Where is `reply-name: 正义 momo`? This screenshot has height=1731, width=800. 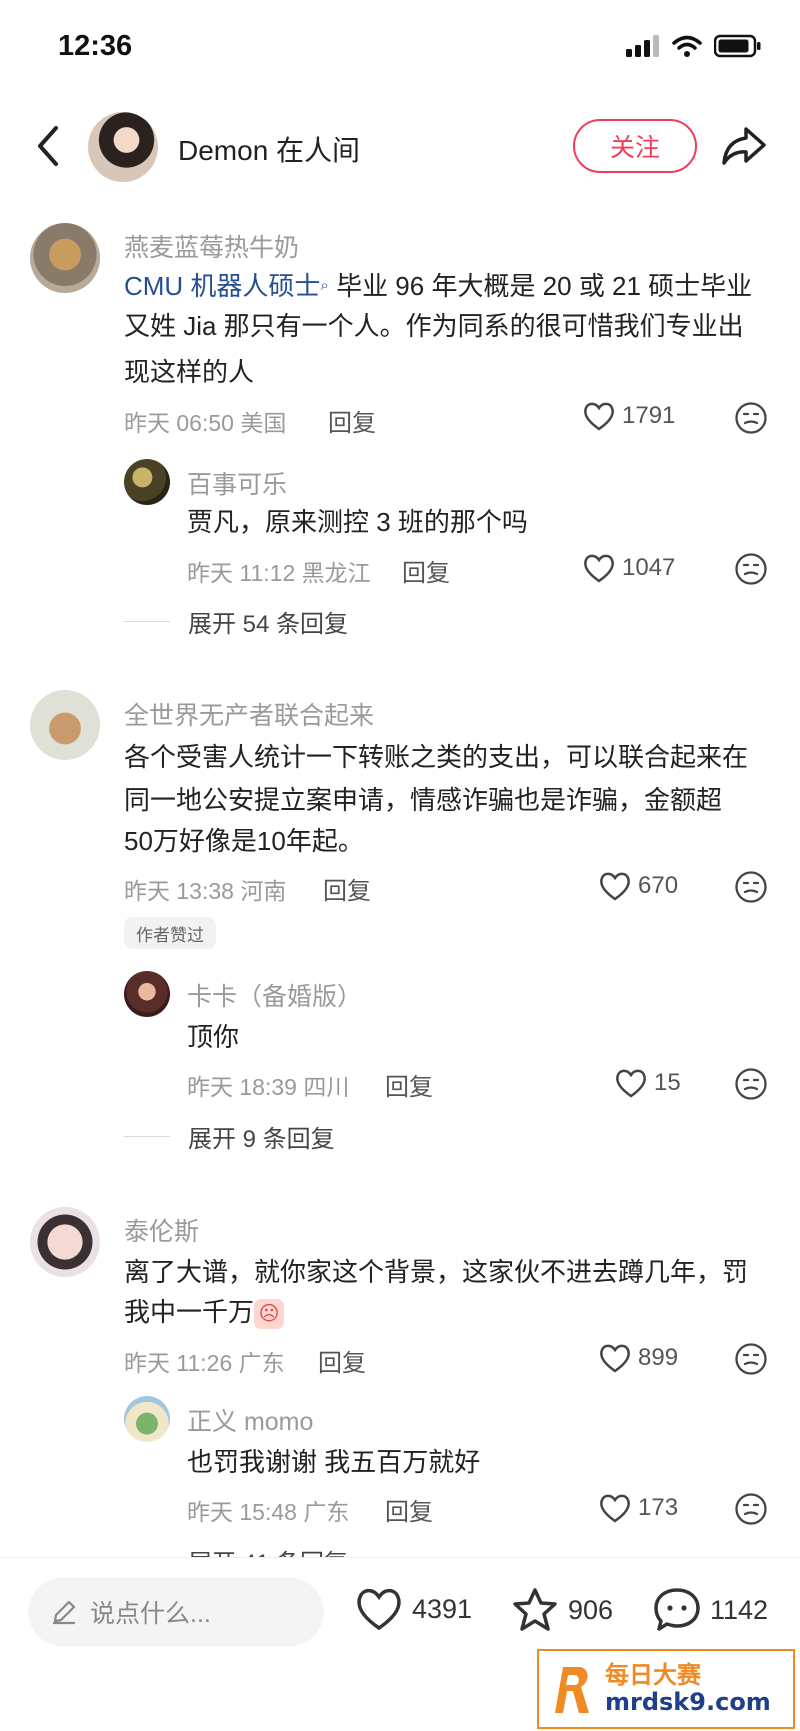 reply-name: 正义 momo is located at coordinates (250, 1420).